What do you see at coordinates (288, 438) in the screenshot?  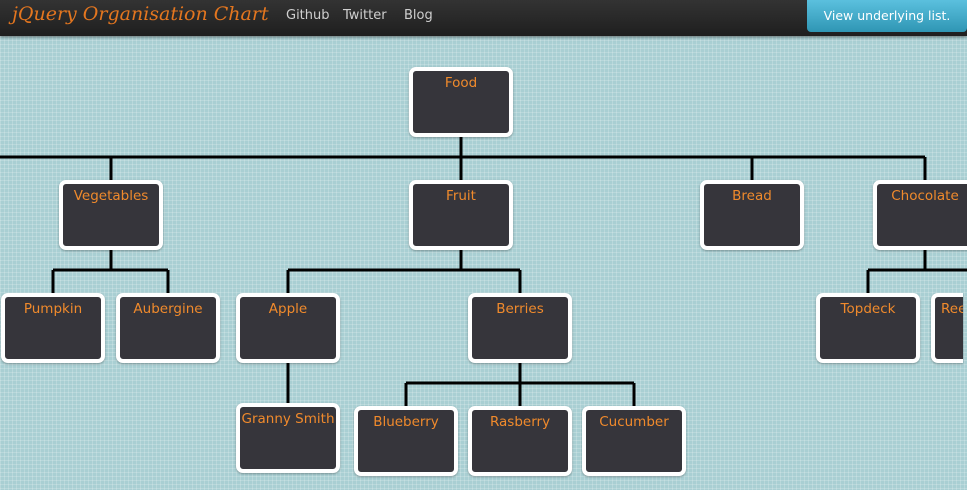 I see `node-granny-smith: Granny Smith` at bounding box center [288, 438].